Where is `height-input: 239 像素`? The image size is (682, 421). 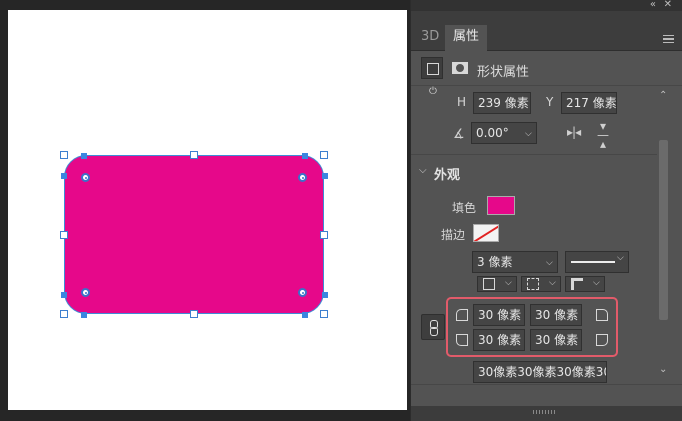
height-input: 239 像素 is located at coordinates (502, 103).